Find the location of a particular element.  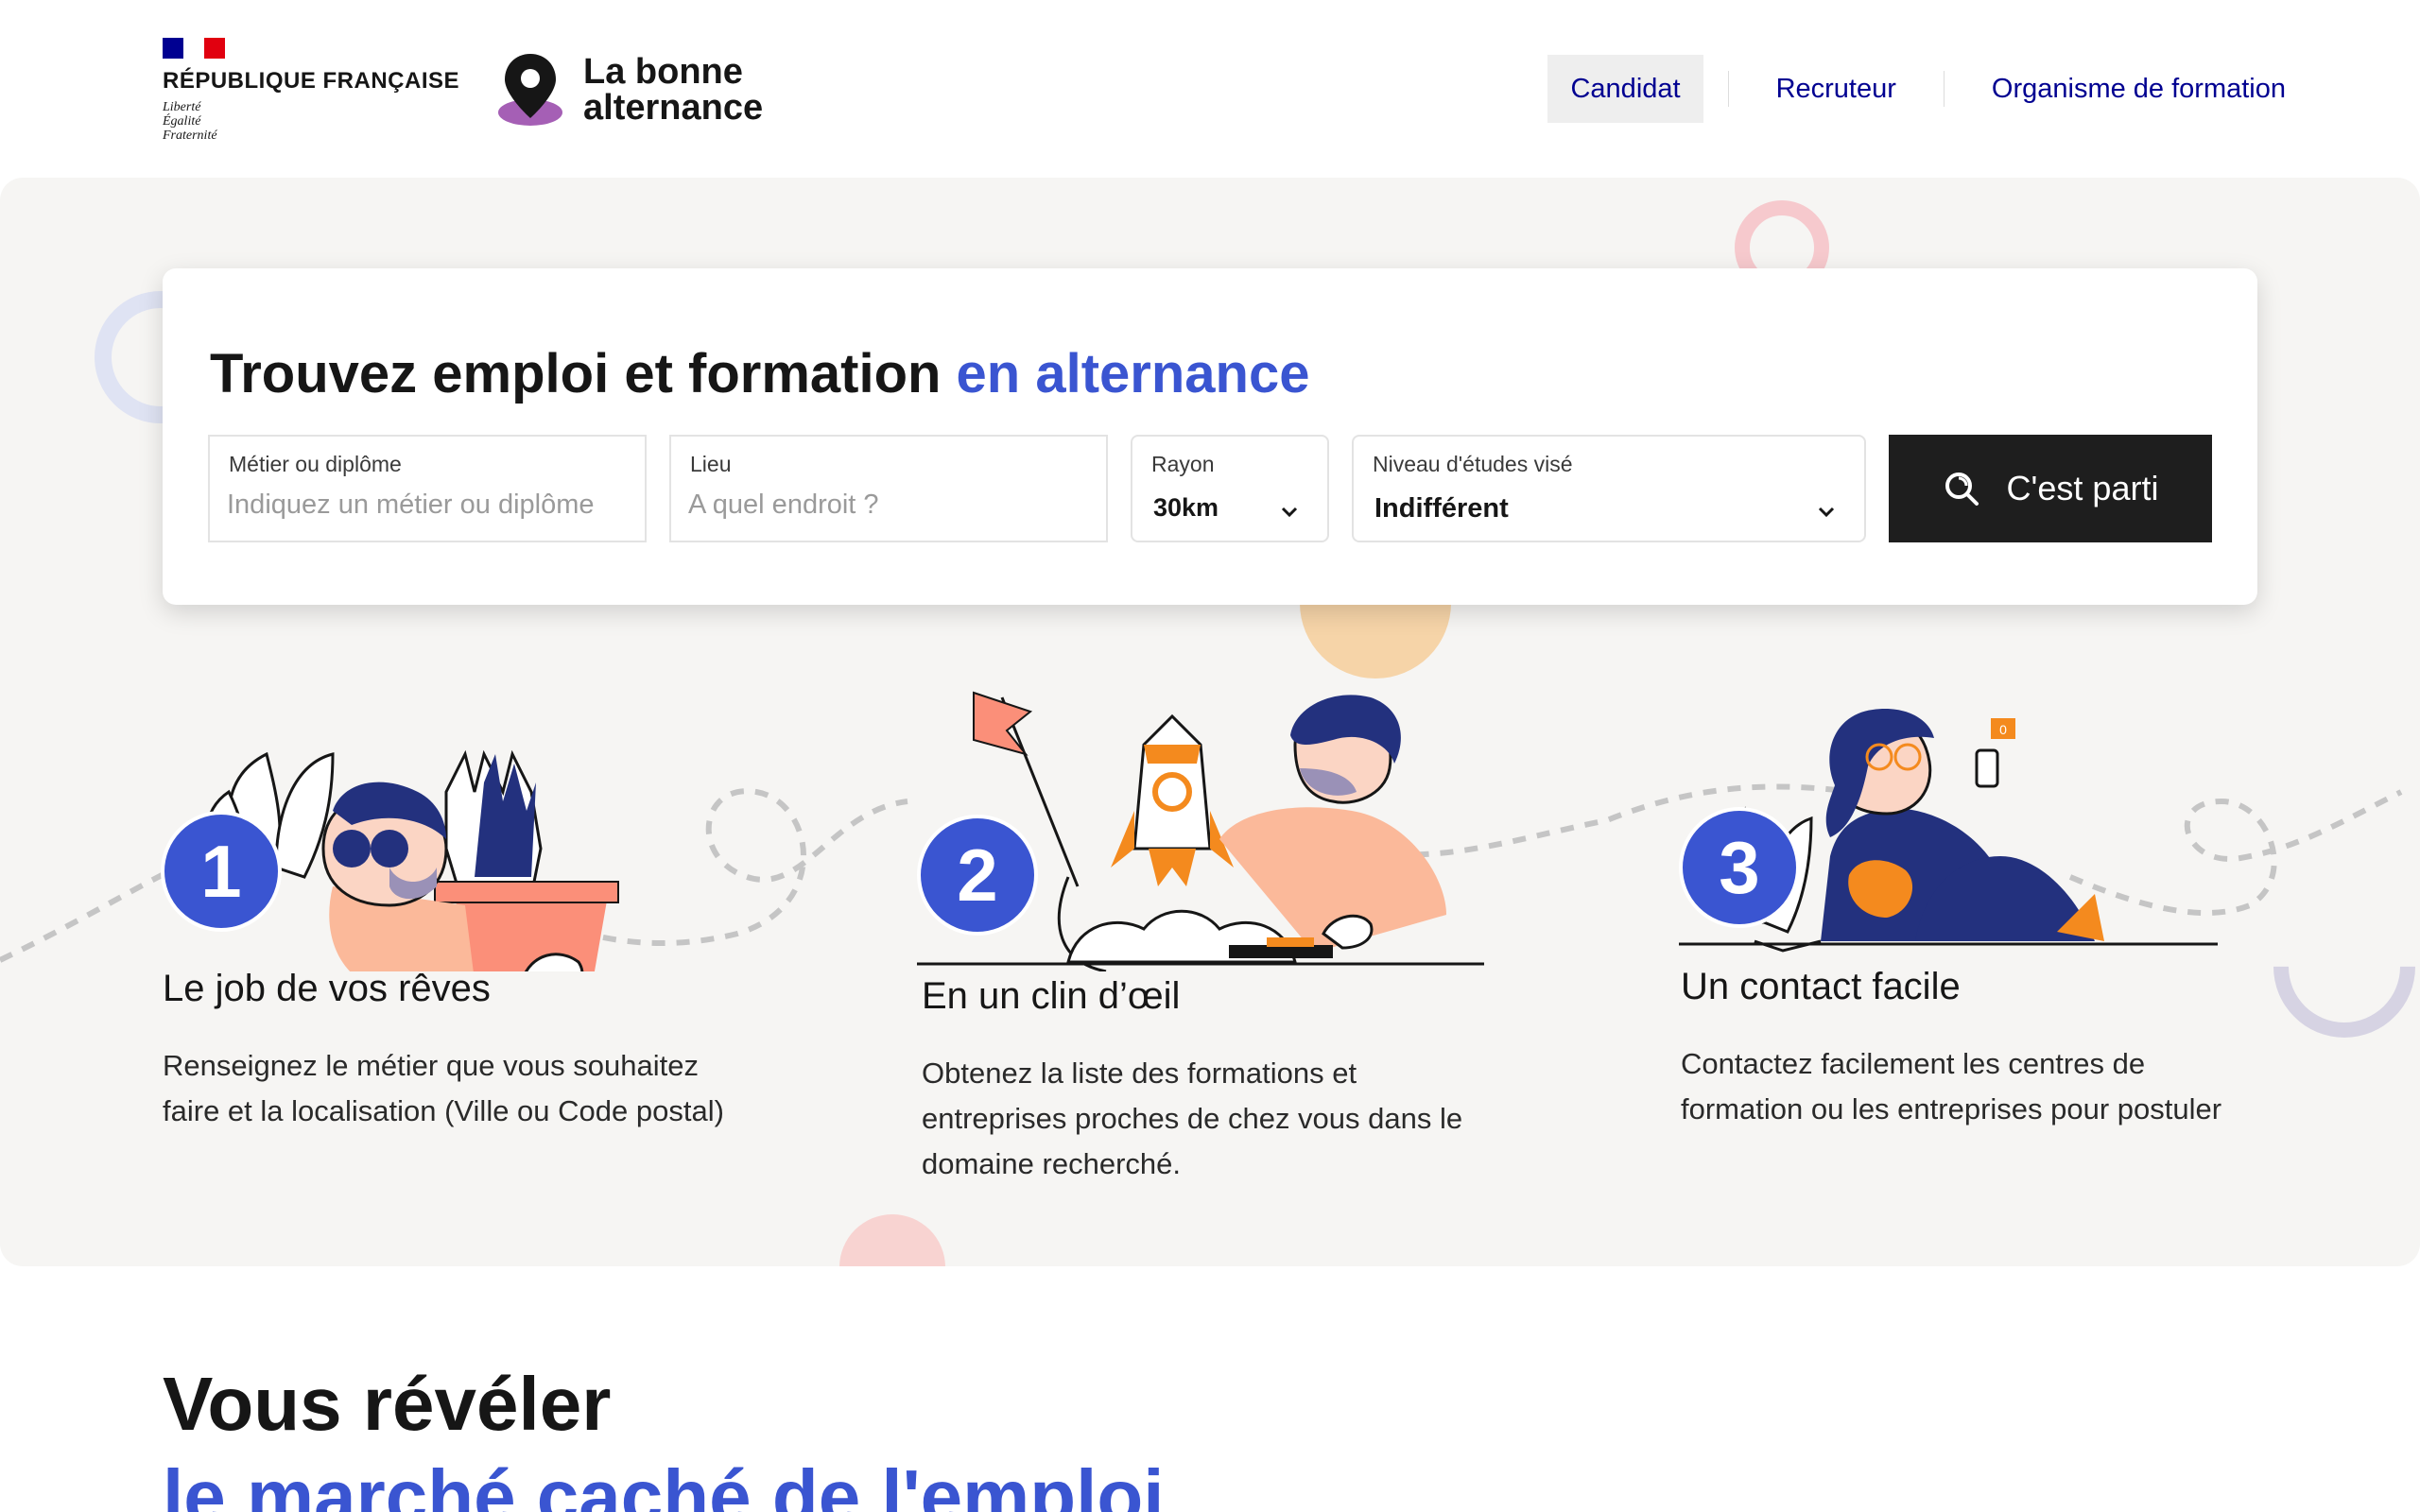

marianne-flag-icon is located at coordinates (194, 48).